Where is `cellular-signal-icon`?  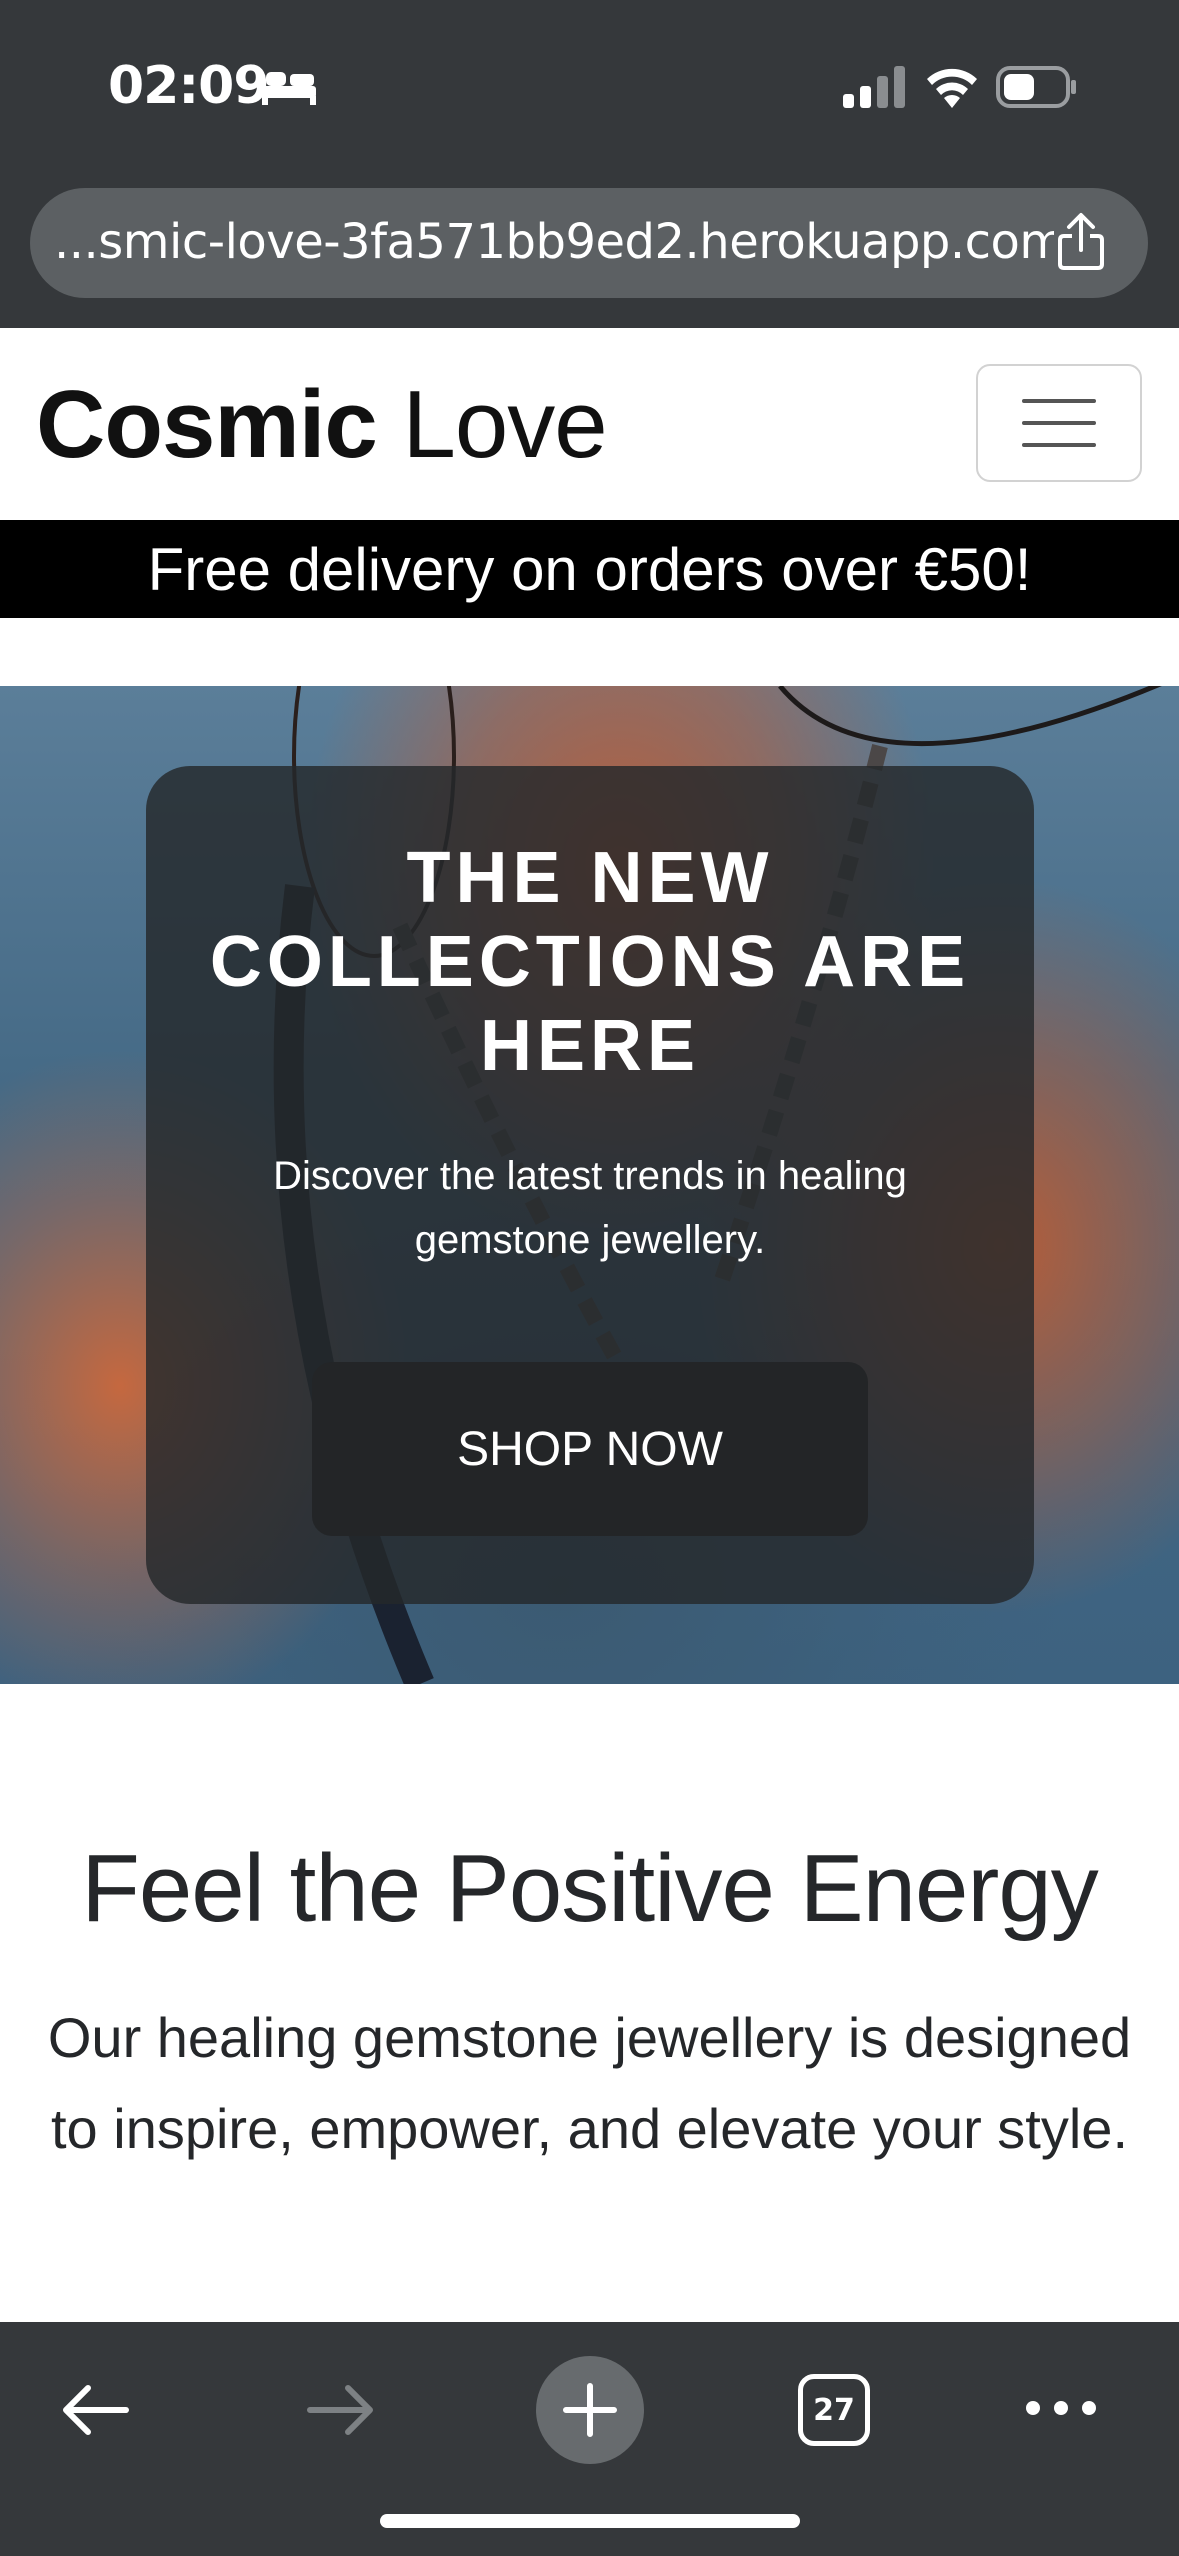 cellular-signal-icon is located at coordinates (874, 87).